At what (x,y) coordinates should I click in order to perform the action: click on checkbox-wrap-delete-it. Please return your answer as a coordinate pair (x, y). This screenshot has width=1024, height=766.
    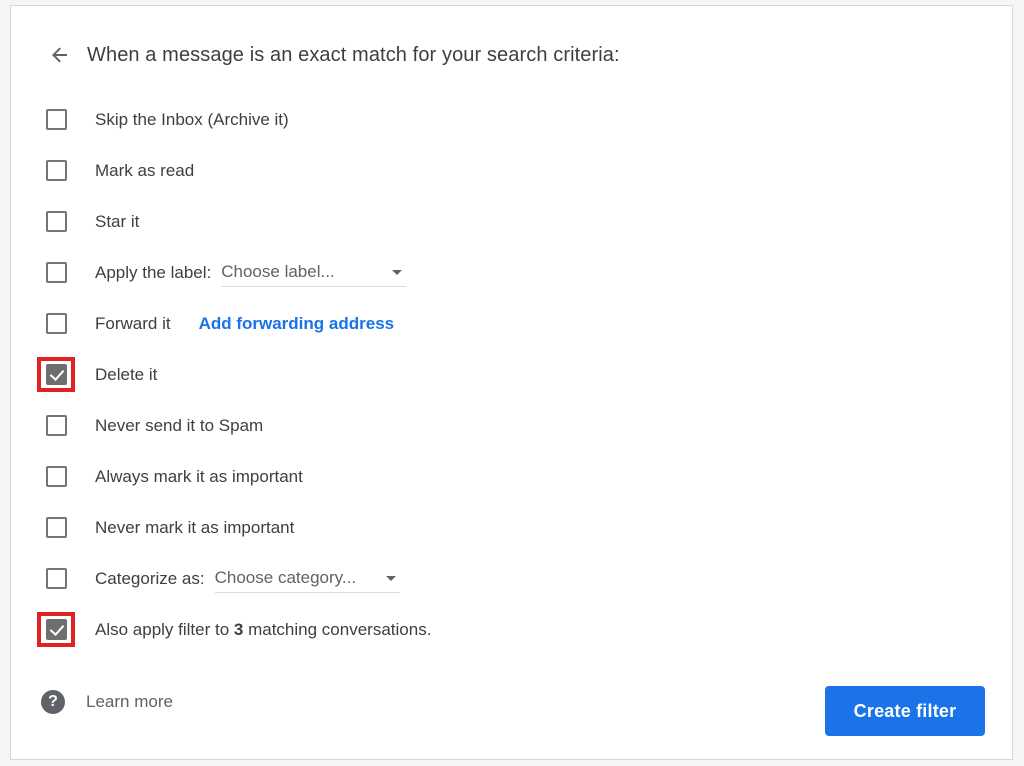
    Looking at the image, I should click on (56, 374).